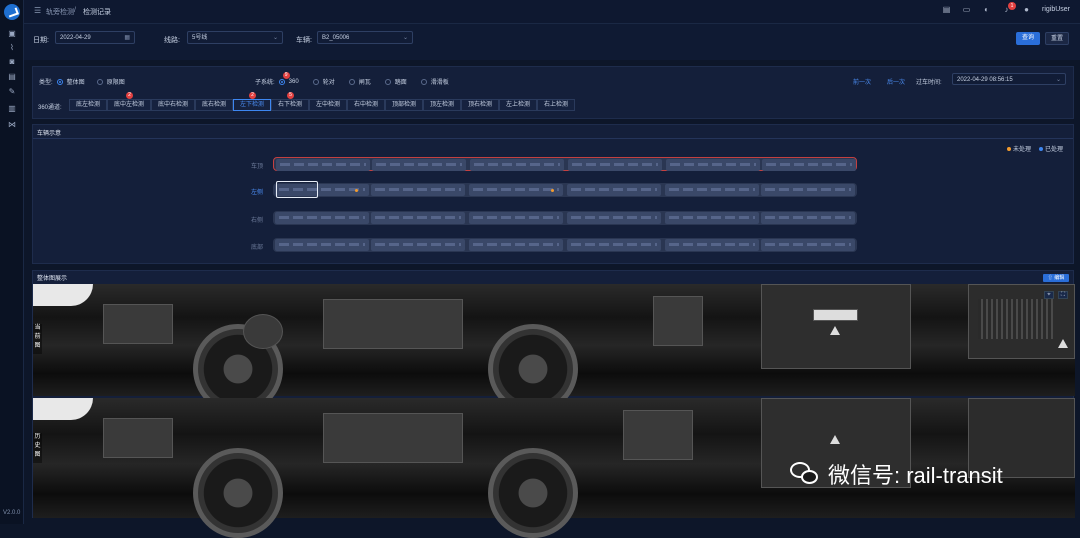 This screenshot has height=538, width=1080. I want to click on channel-tab: 底中左检测 2, so click(129, 101).